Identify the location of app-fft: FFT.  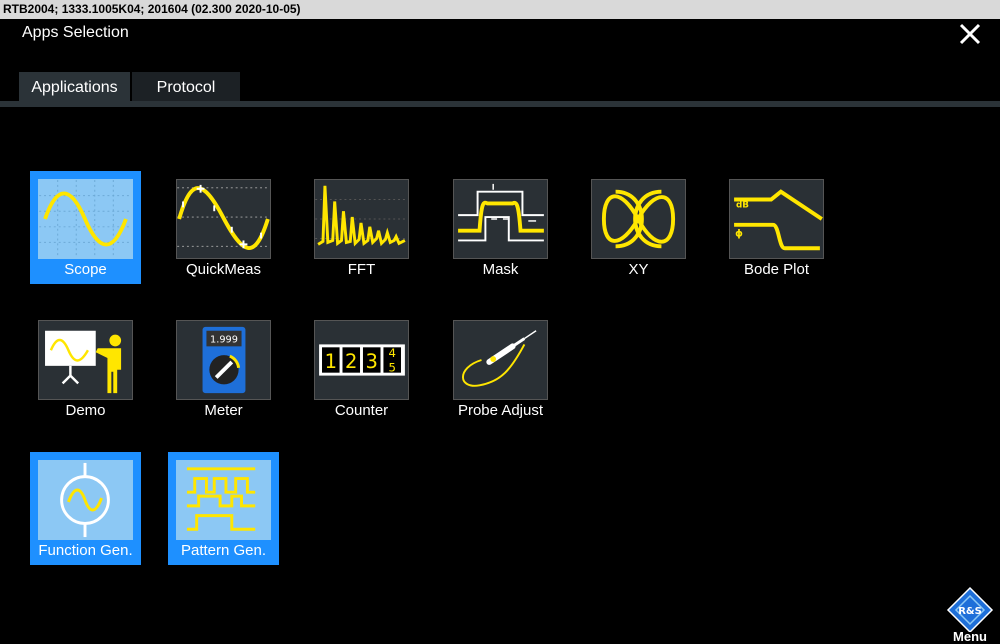
(361, 227).